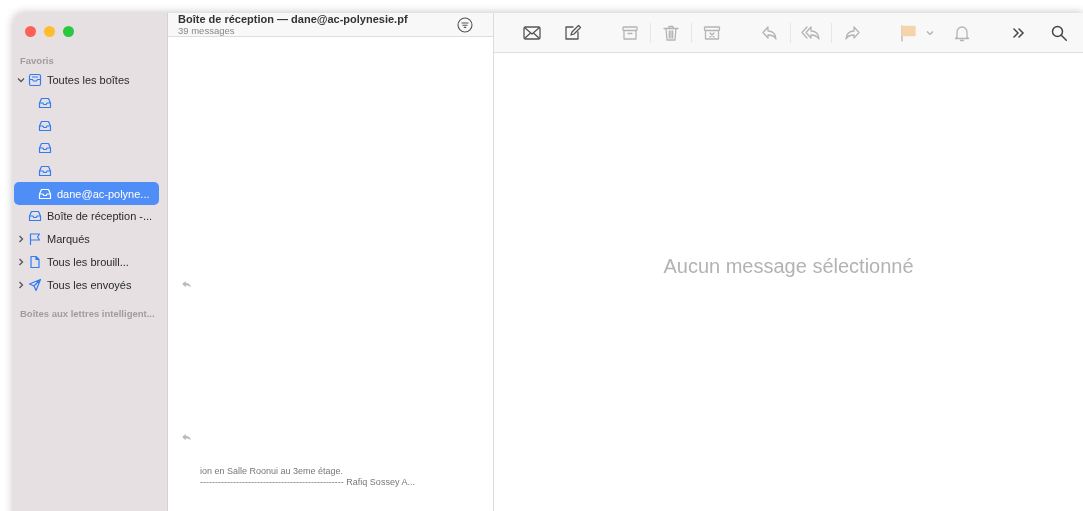 The width and height of the screenshot is (1083, 511). I want to click on sidebar-item: Toutes les boîtes, so click(86, 80).